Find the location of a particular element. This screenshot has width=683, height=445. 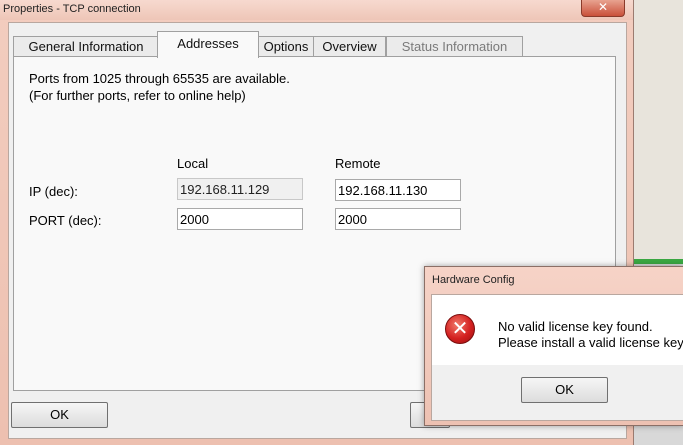

tab-general-information: General Information is located at coordinates (86, 46).